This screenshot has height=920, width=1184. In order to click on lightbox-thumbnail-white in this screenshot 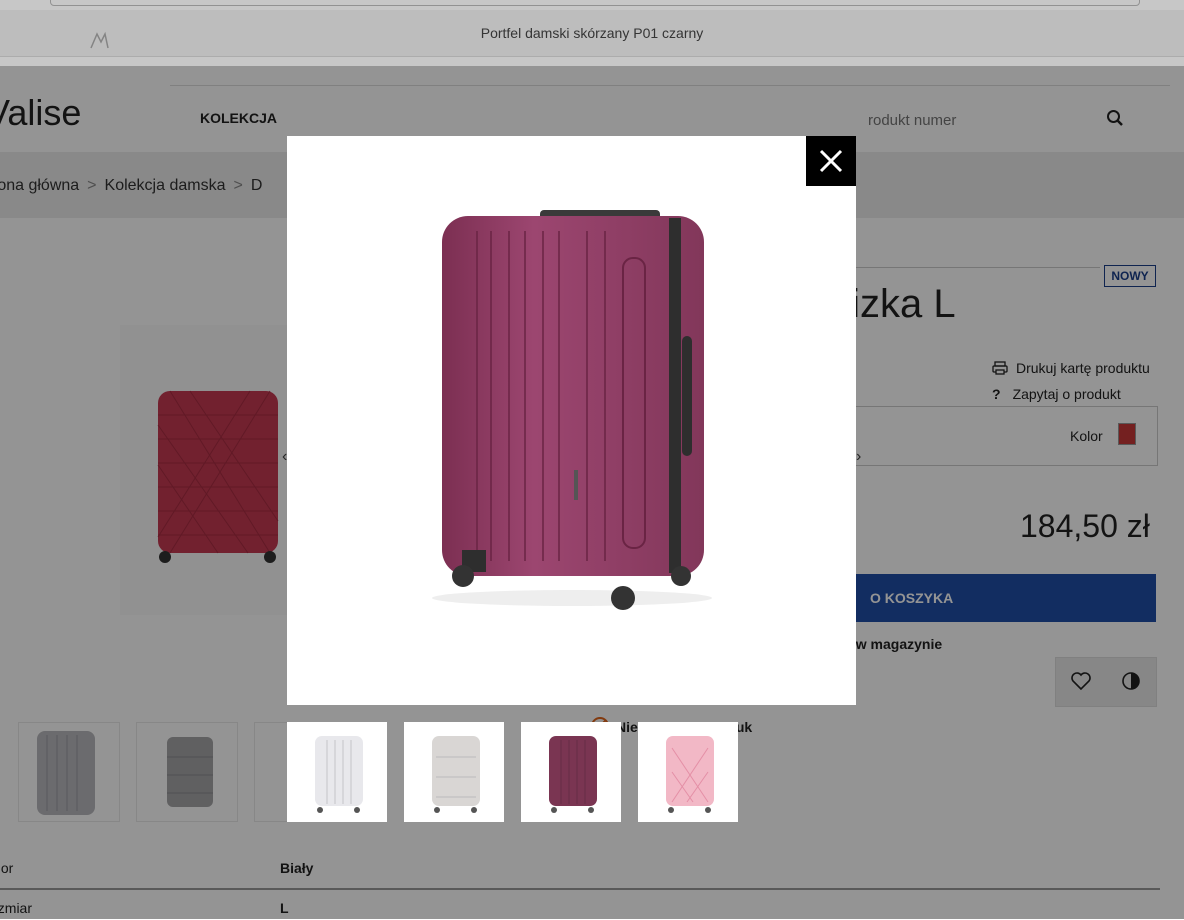, I will do `click(337, 772)`.